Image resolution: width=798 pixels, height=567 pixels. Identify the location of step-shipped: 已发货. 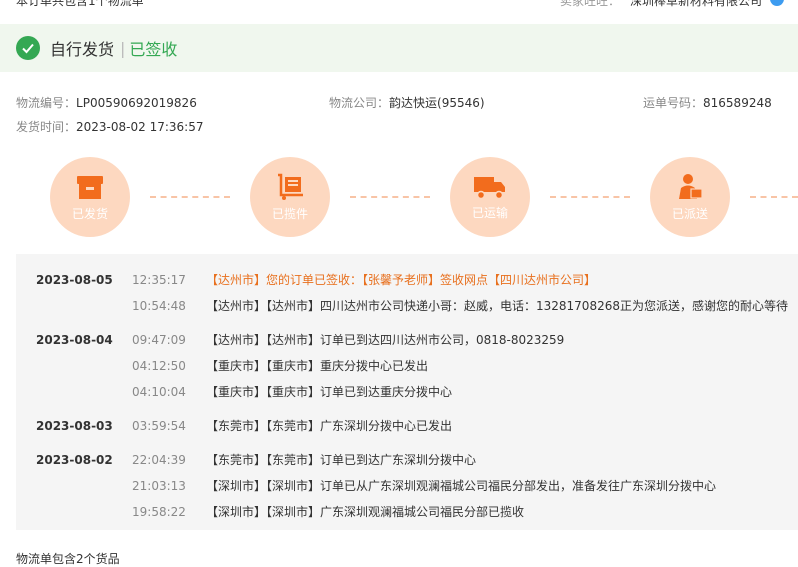
(90, 197).